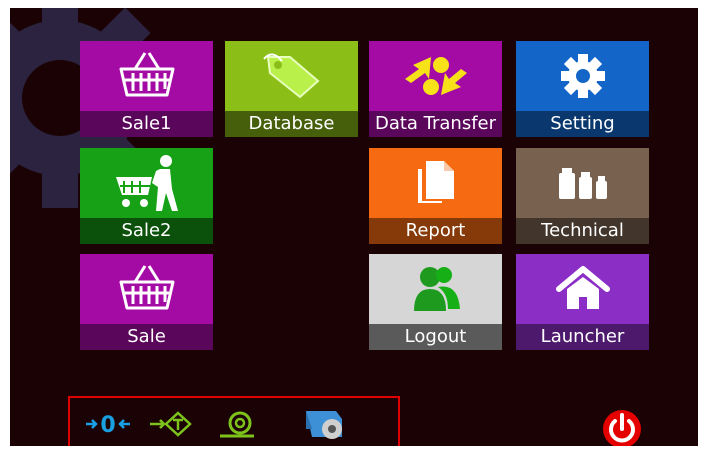  I want to click on tag-icon, so click(291, 76).